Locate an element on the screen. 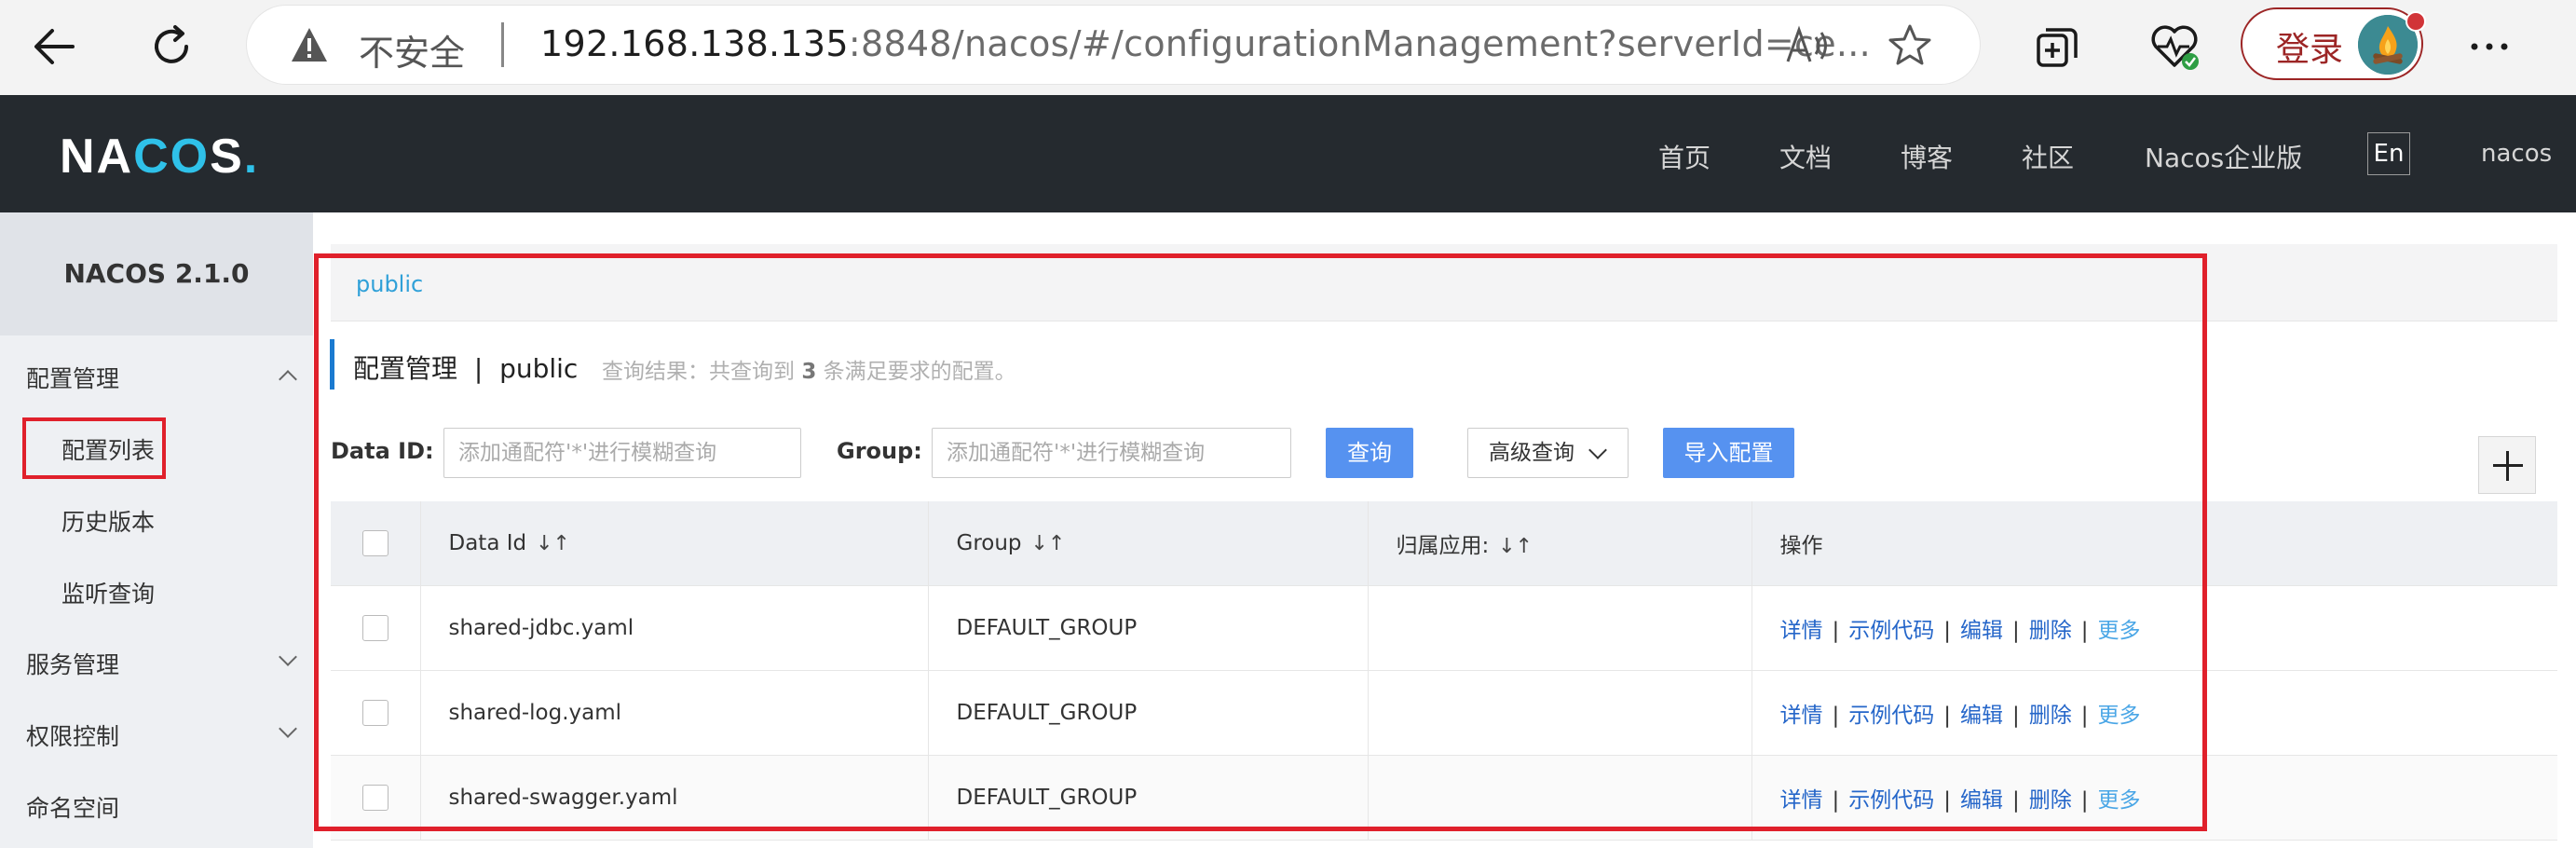  highlight-box is located at coordinates (94, 448).